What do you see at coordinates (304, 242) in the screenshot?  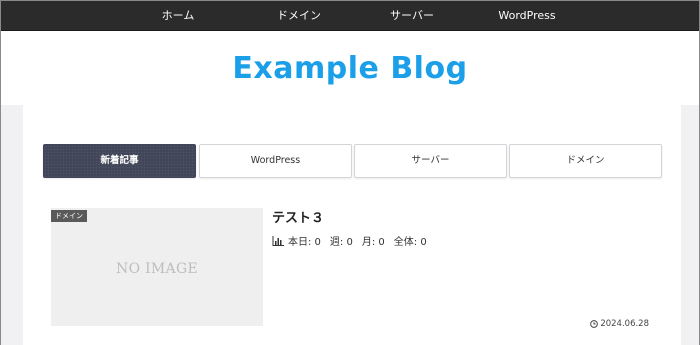 I see `stat-today: 本日: 0` at bounding box center [304, 242].